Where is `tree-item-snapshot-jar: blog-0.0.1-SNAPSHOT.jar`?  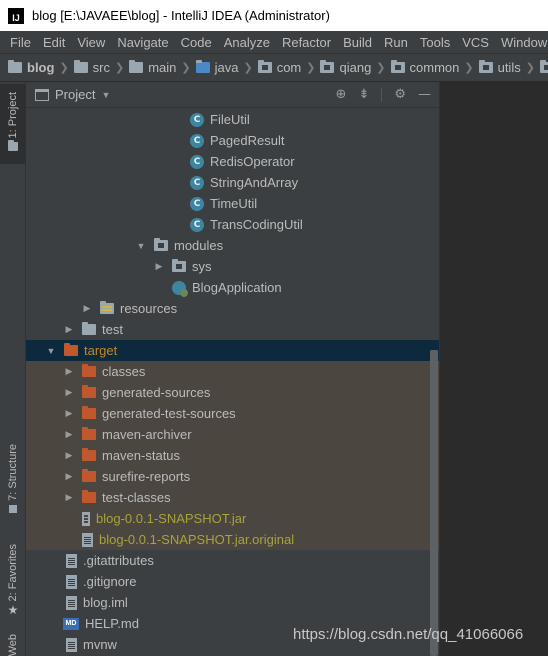 tree-item-snapshot-jar: blog-0.0.1-SNAPSHOT.jar is located at coordinates (232, 518).